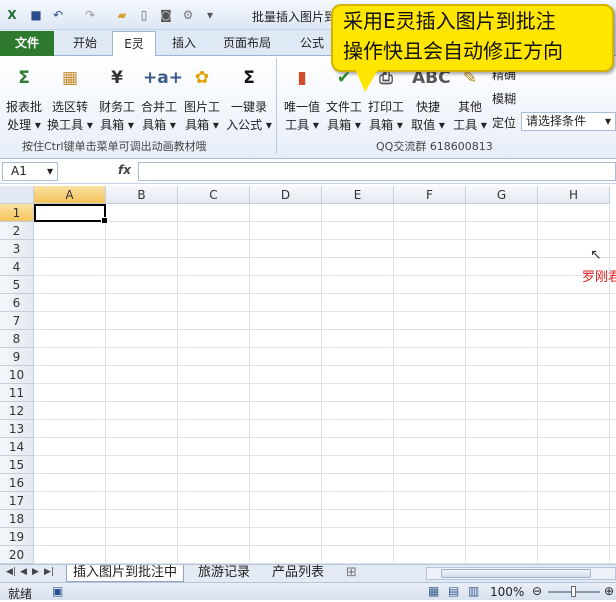 Image resolution: width=616 pixels, height=602 pixels. I want to click on column-header-D: D, so click(286, 195).